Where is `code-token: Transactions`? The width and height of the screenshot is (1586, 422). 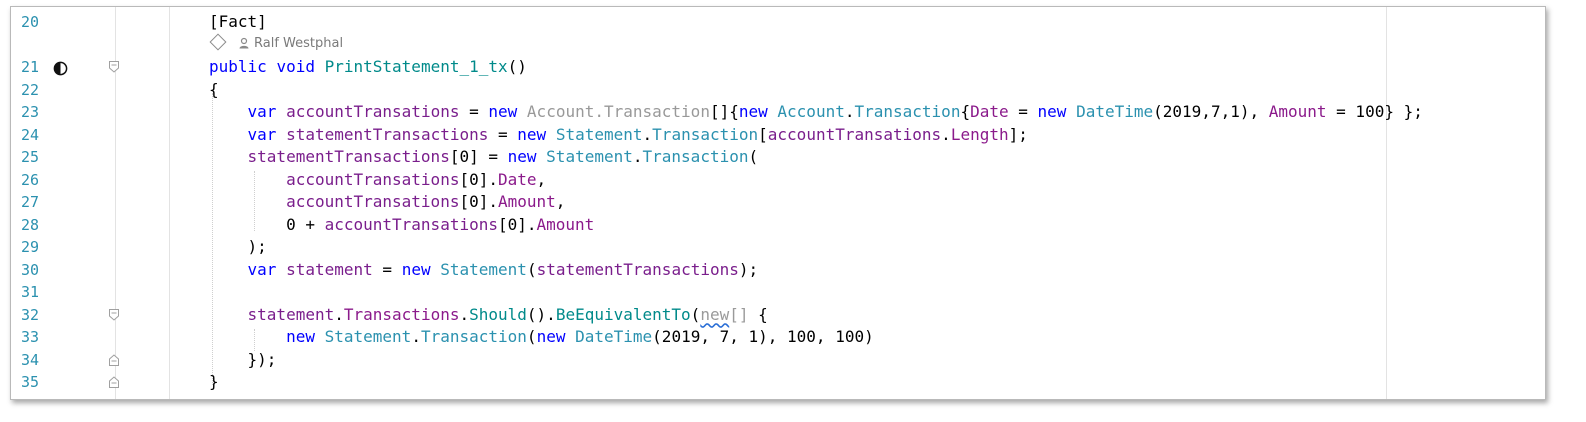
code-token: Transactions is located at coordinates (401, 314).